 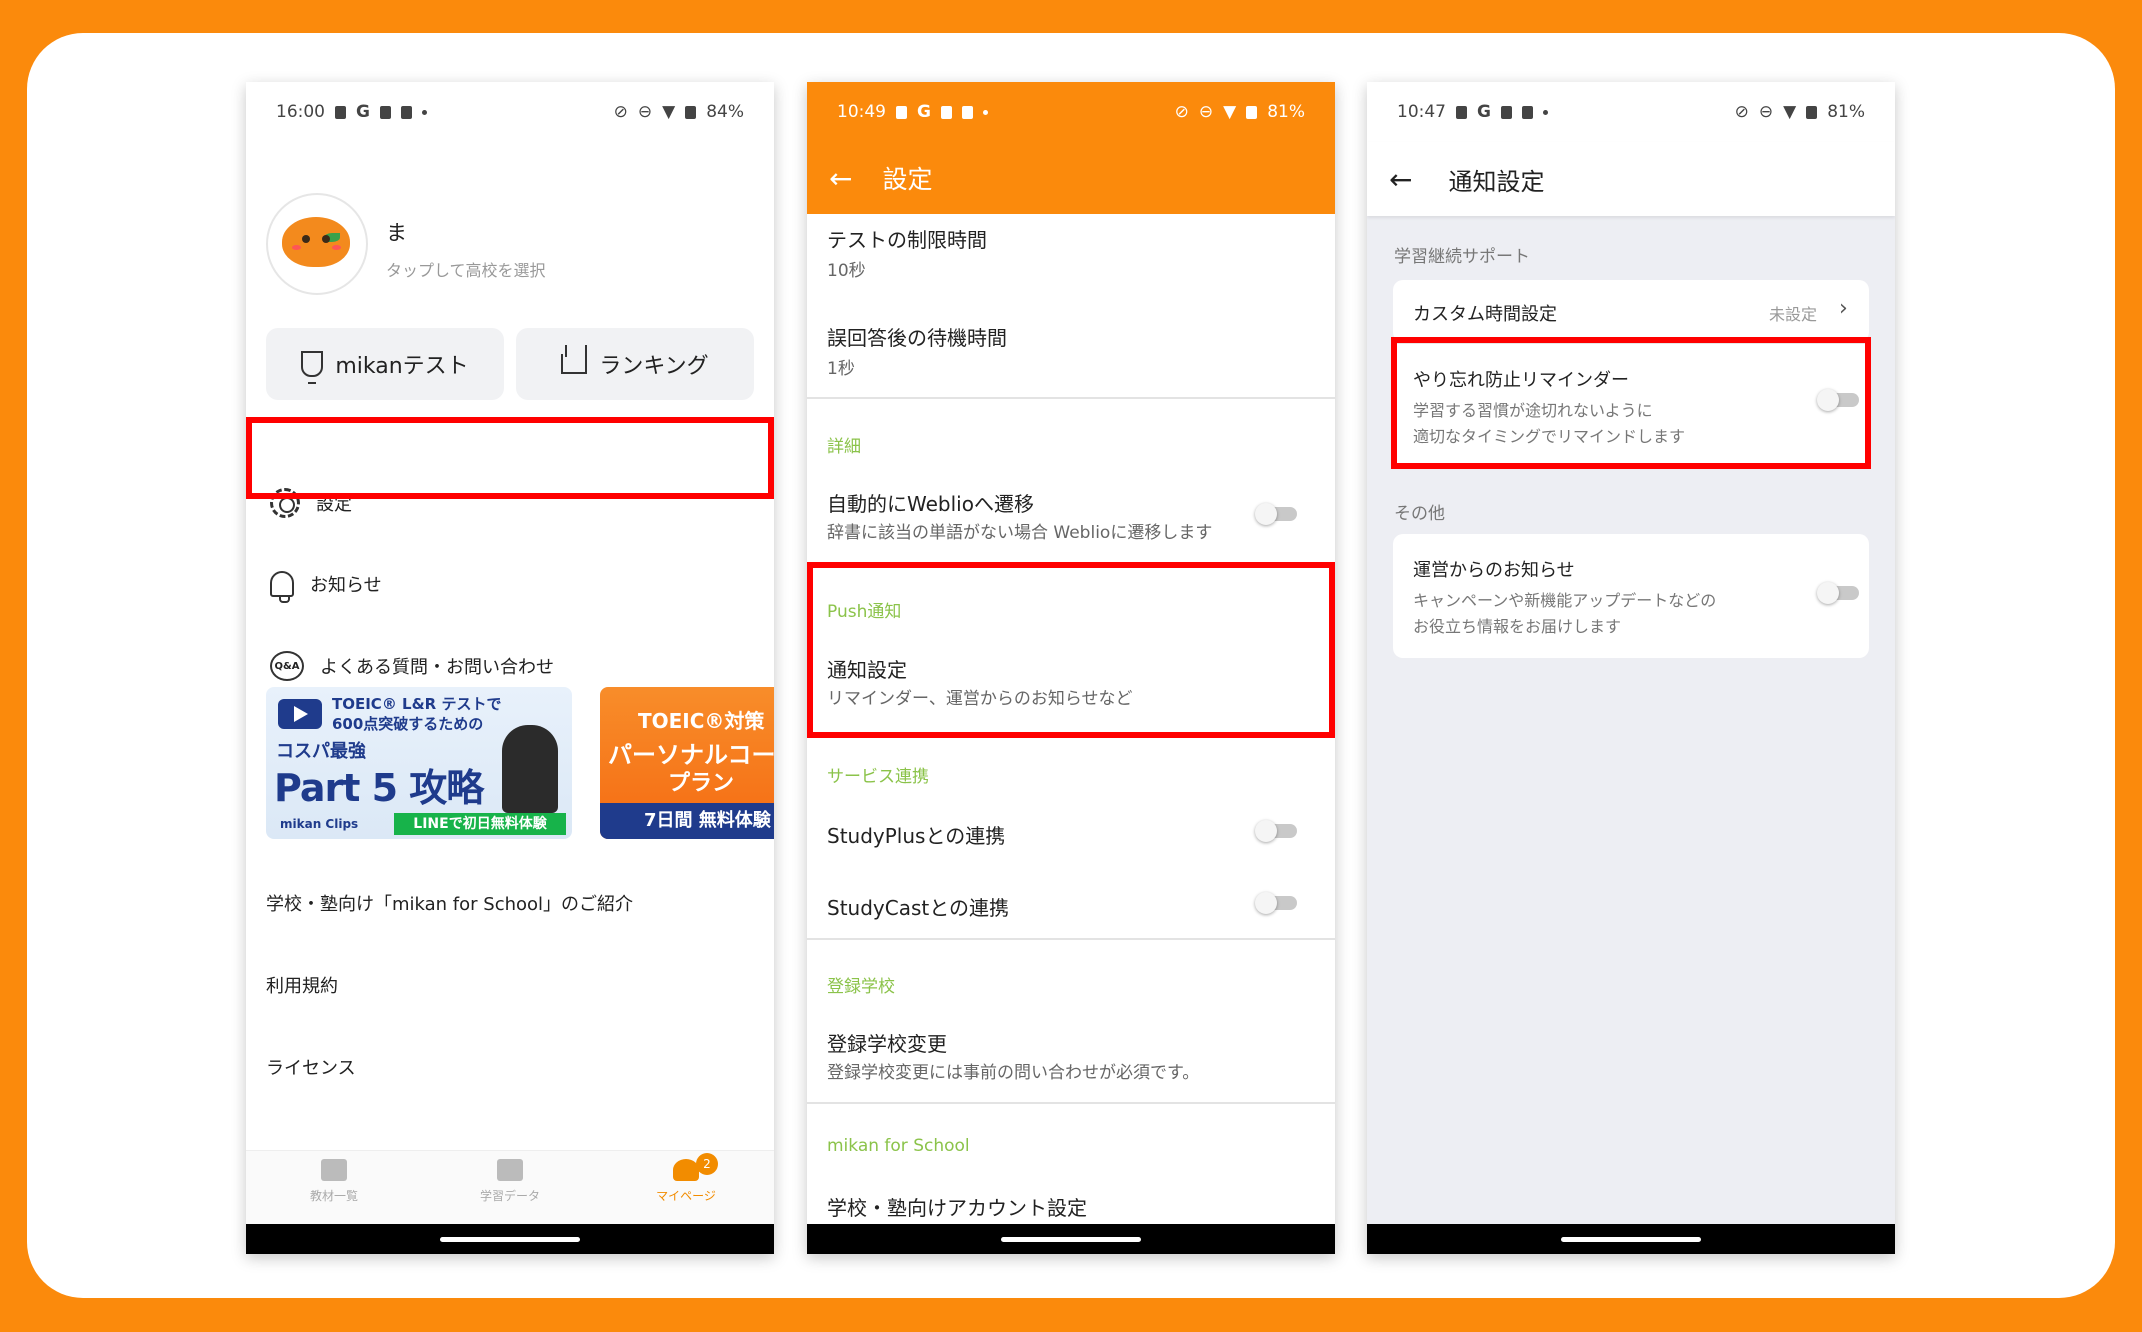 I want to click on mikan-mascot-icon, so click(x=316, y=242).